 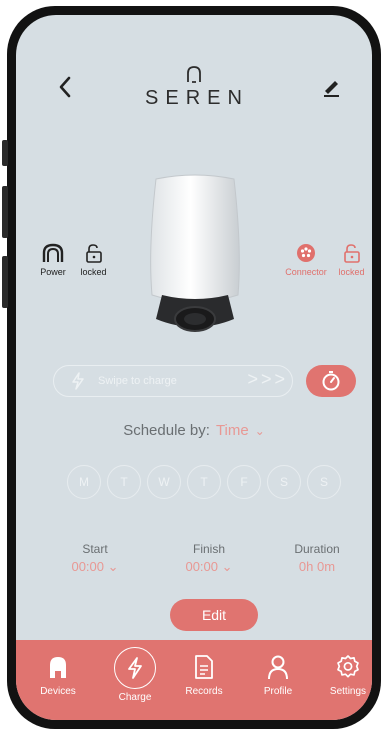 What do you see at coordinates (317, 566) in the screenshot?
I see `duration-value: 0h 0m` at bounding box center [317, 566].